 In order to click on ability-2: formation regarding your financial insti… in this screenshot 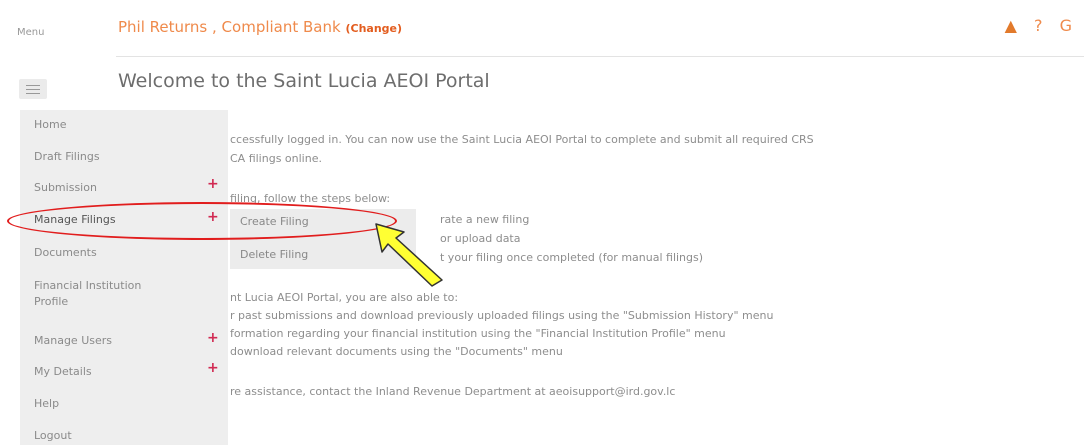, I will do `click(478, 333)`.